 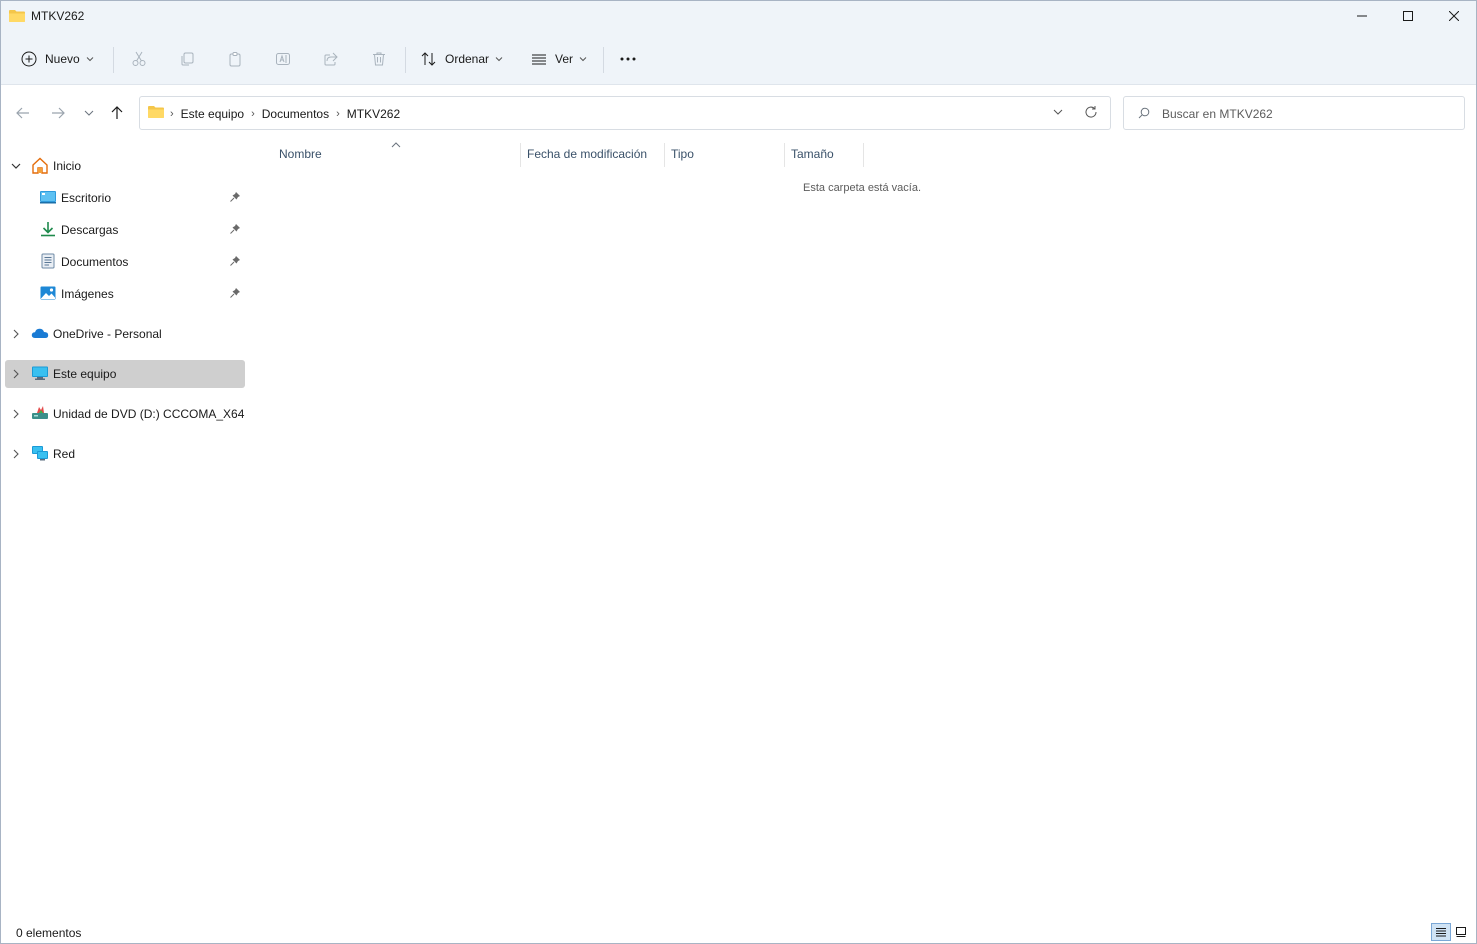 I want to click on sidebar-item-documentos: Documentos, so click(x=125, y=262).